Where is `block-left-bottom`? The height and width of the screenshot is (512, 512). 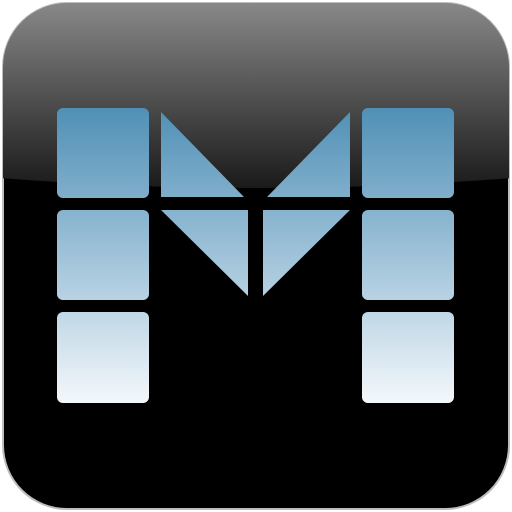
block-left-bottom is located at coordinates (103, 357).